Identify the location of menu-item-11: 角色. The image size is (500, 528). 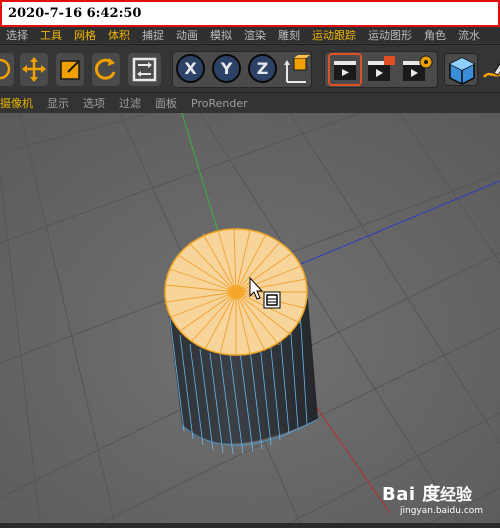
(435, 35).